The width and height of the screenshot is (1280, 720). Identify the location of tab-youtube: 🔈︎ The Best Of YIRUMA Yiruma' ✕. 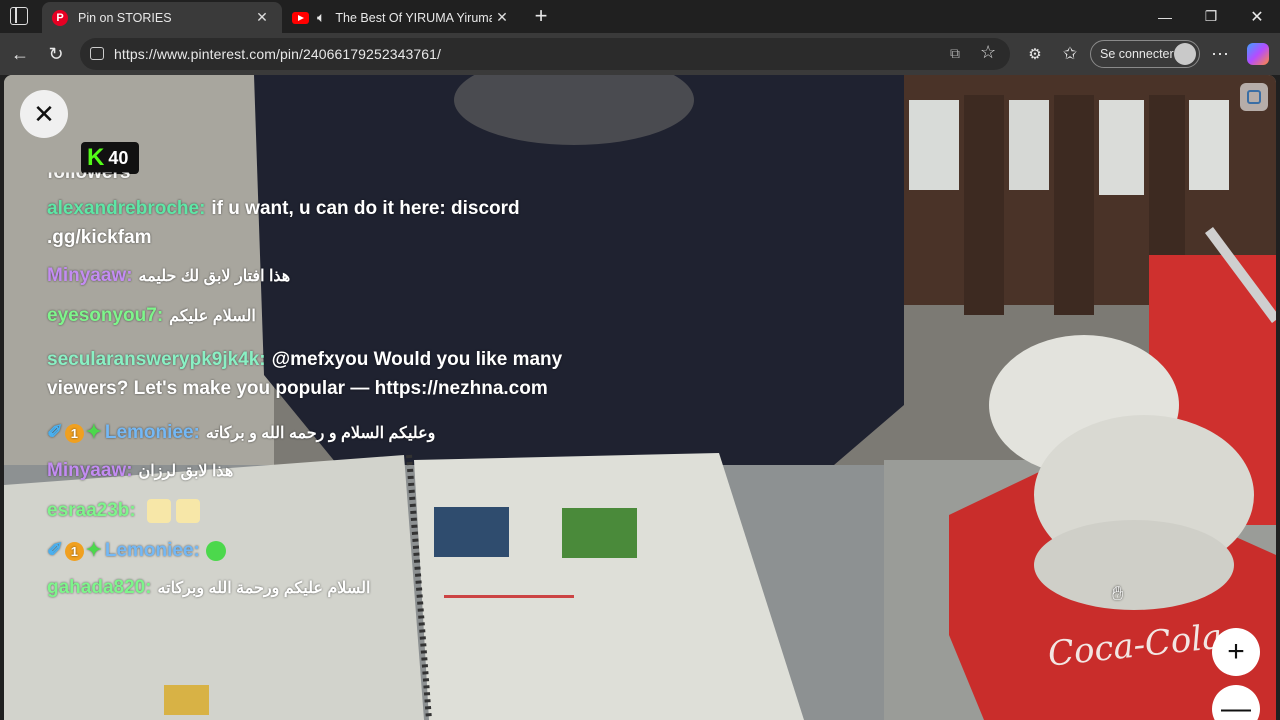
(402, 17).